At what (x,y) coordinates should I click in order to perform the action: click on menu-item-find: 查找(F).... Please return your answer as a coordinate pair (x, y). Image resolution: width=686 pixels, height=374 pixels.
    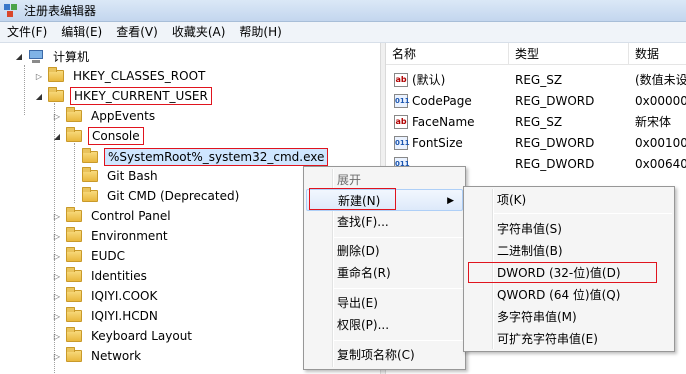
    Looking at the image, I should click on (384, 222).